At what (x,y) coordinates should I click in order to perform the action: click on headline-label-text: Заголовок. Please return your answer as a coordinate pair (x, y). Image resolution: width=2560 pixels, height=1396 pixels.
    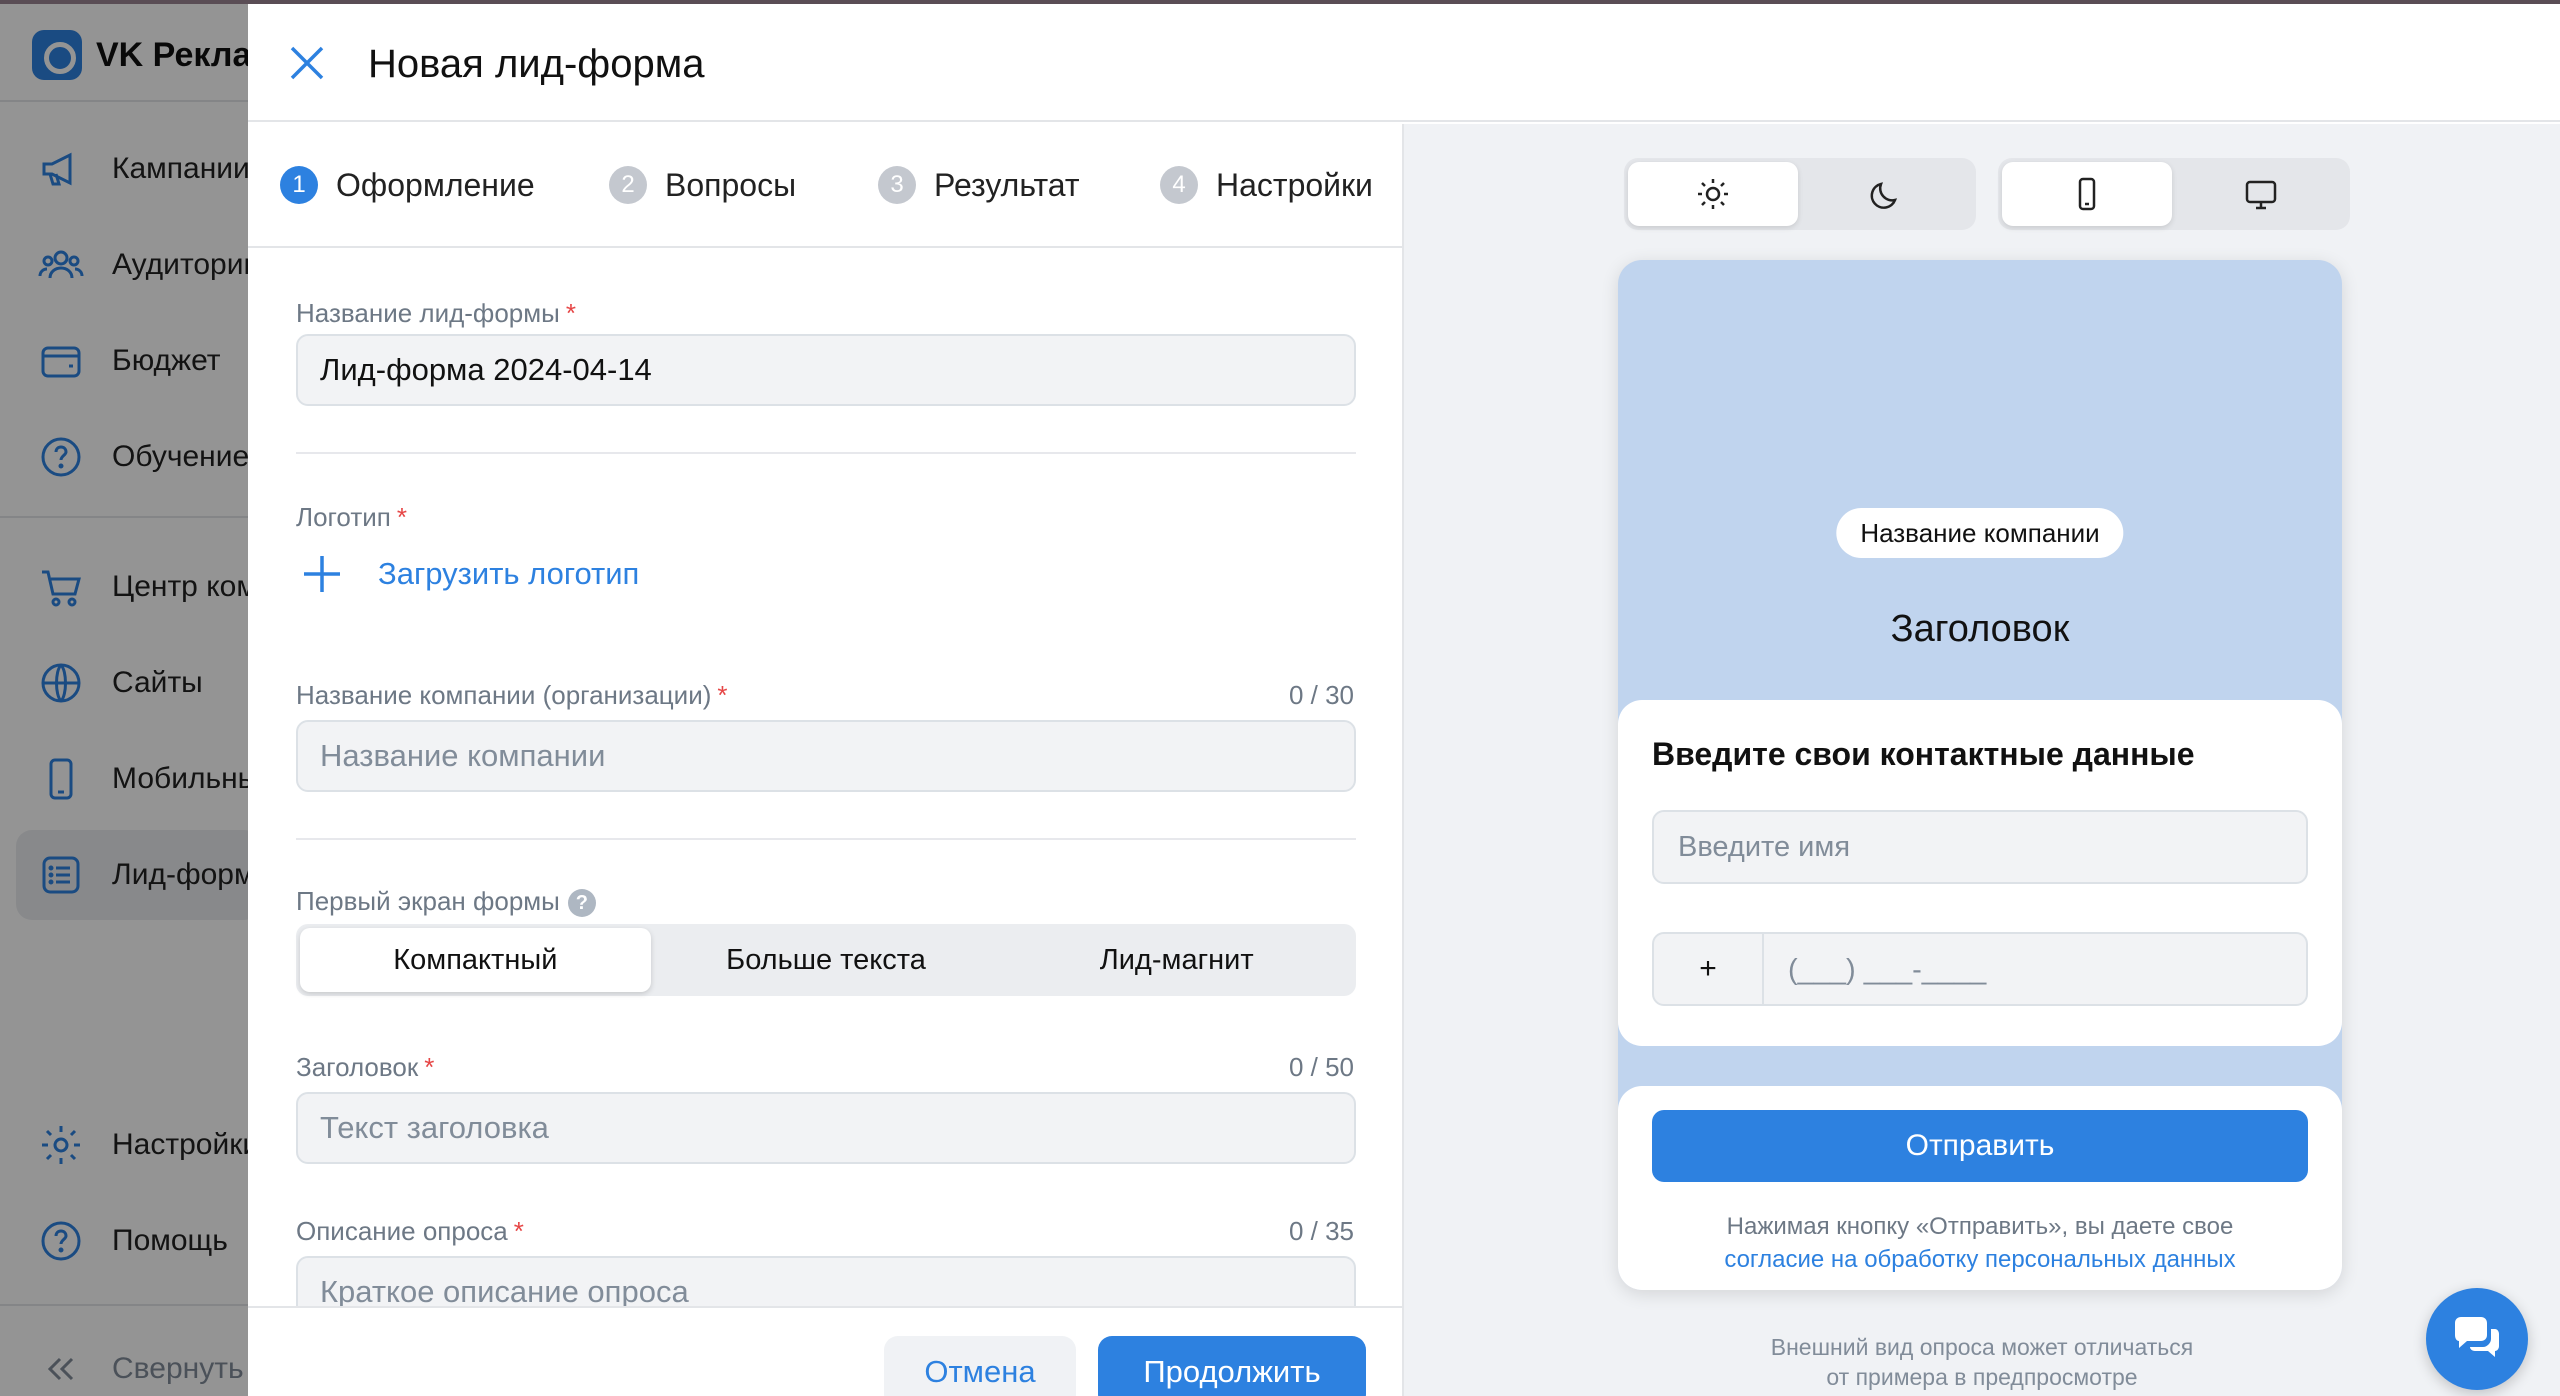
    Looking at the image, I should click on (357, 1067).